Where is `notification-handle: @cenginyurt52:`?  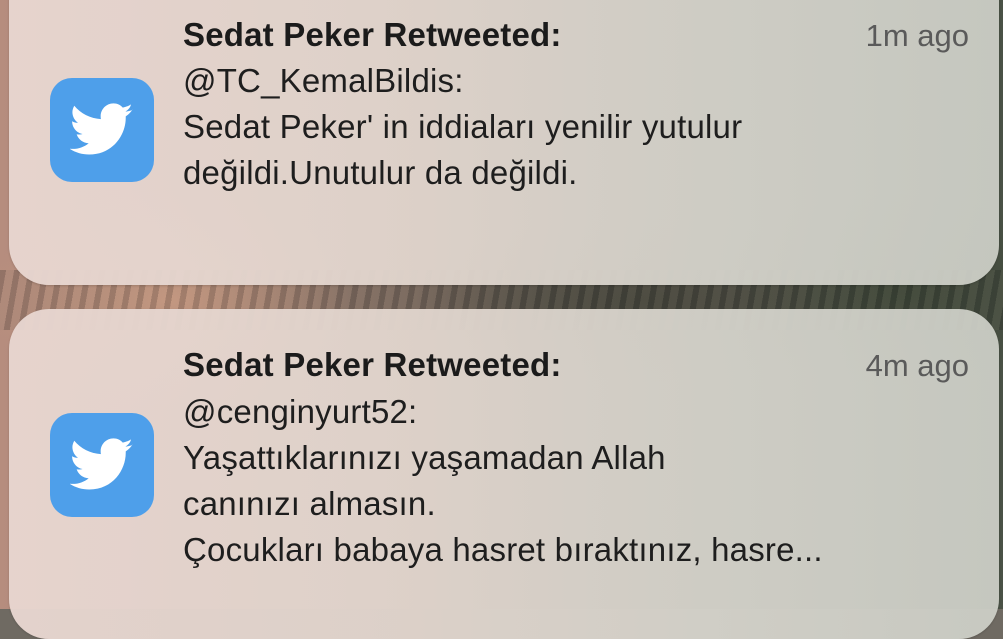 notification-handle: @cenginyurt52: is located at coordinates (300, 411).